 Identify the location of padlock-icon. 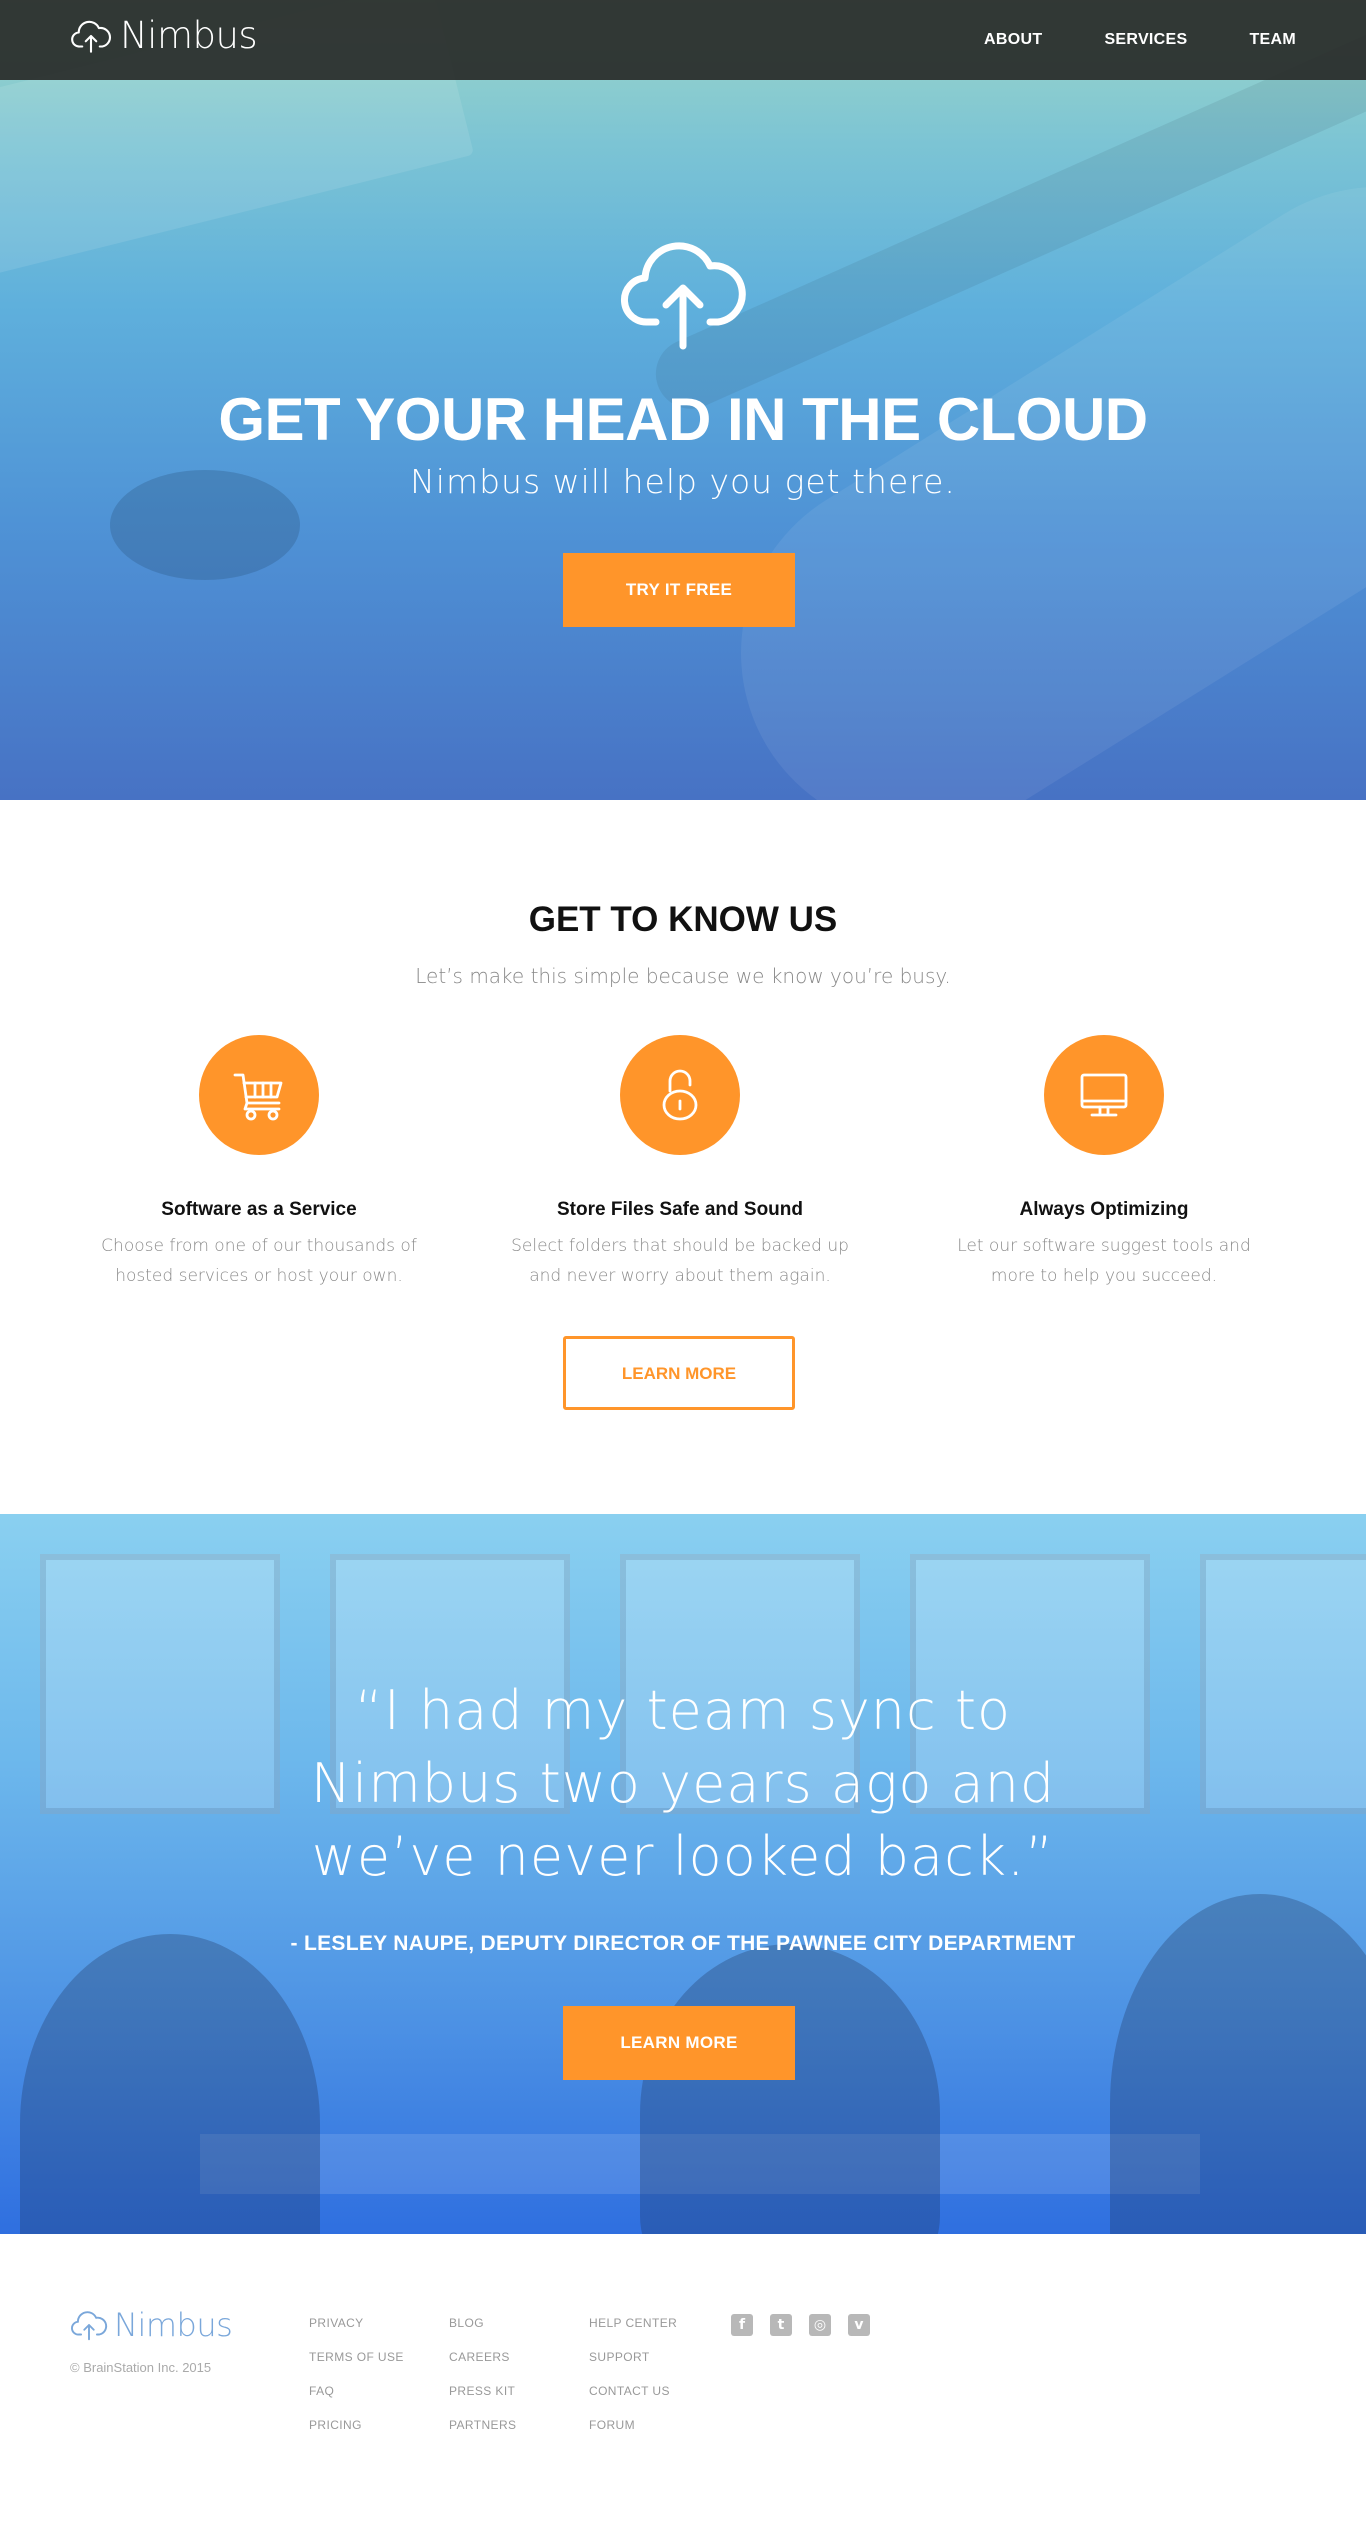
(680, 1095).